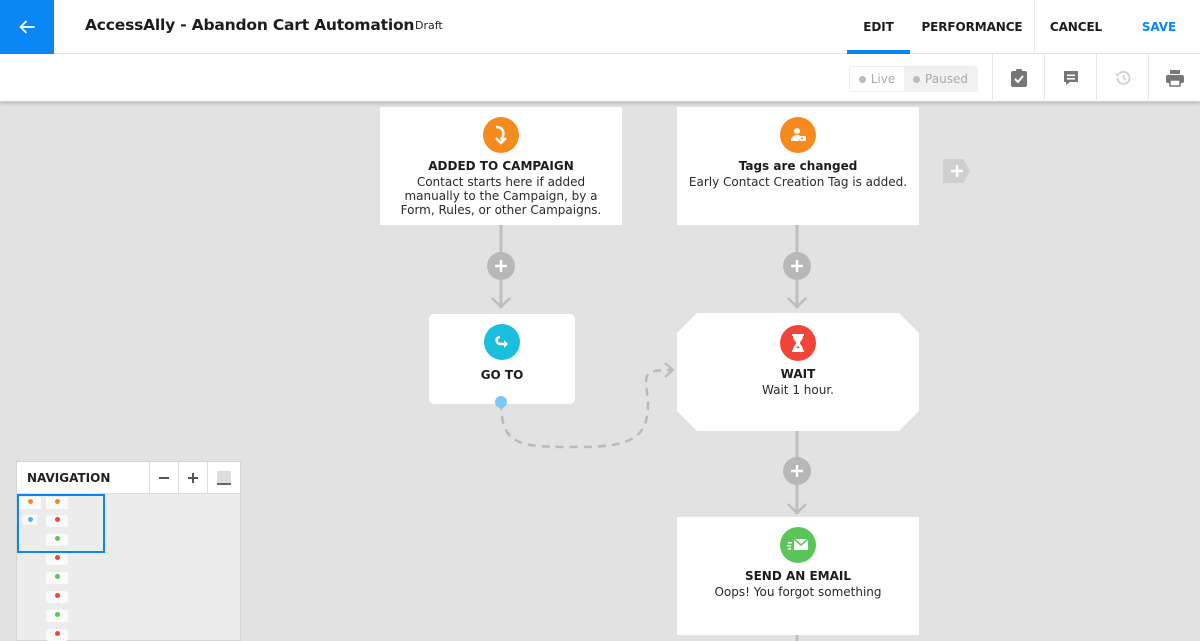 The width and height of the screenshot is (1200, 641). I want to click on cancel-button: CANCEL, so click(1076, 27).